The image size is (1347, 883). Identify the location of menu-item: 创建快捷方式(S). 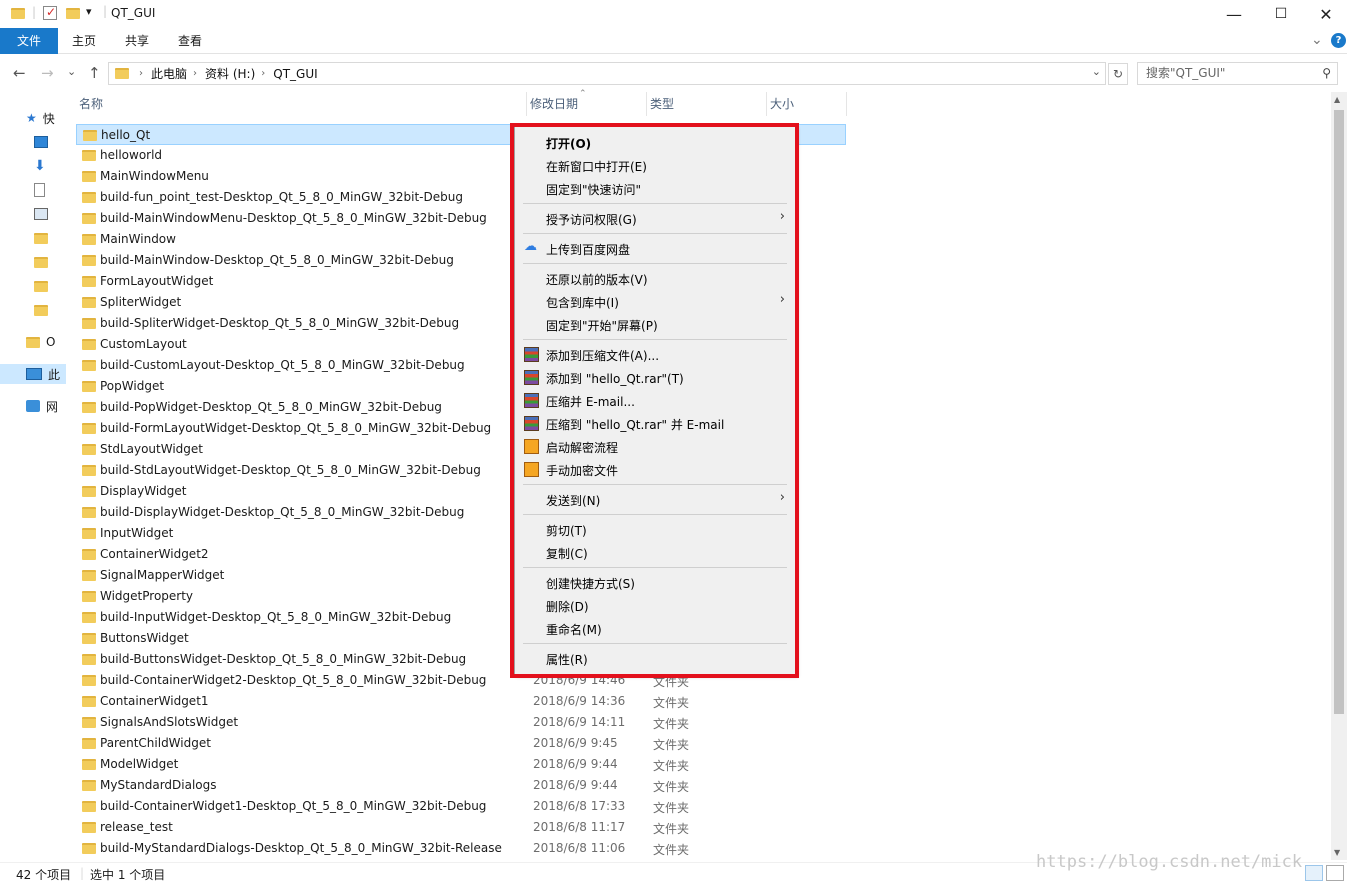
(655, 582).